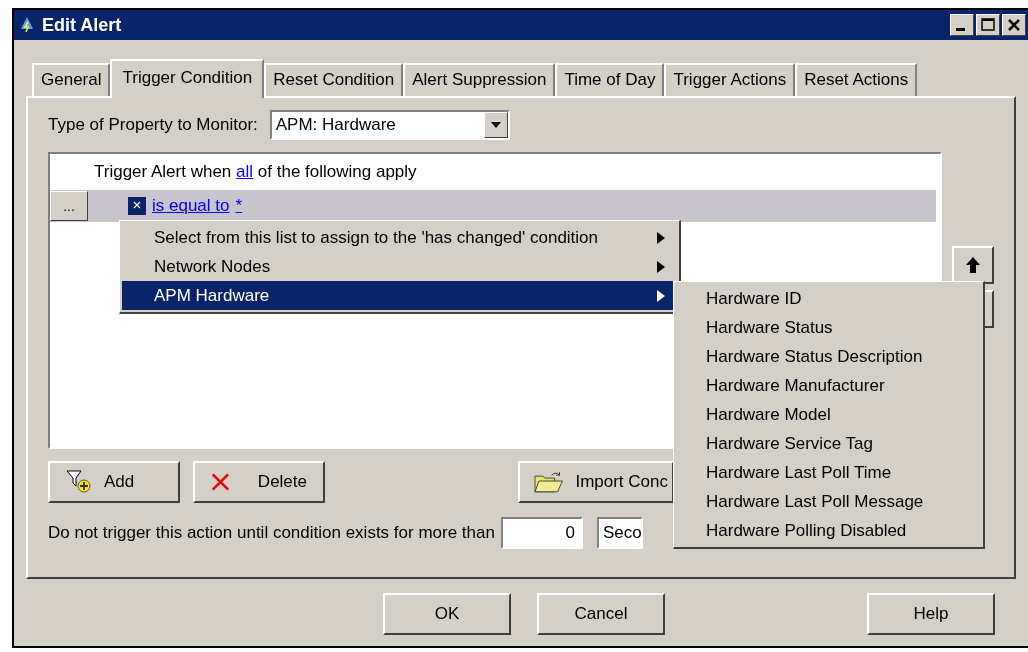  What do you see at coordinates (828, 472) in the screenshot?
I see `menu-item: Hardware Last Poll Time` at bounding box center [828, 472].